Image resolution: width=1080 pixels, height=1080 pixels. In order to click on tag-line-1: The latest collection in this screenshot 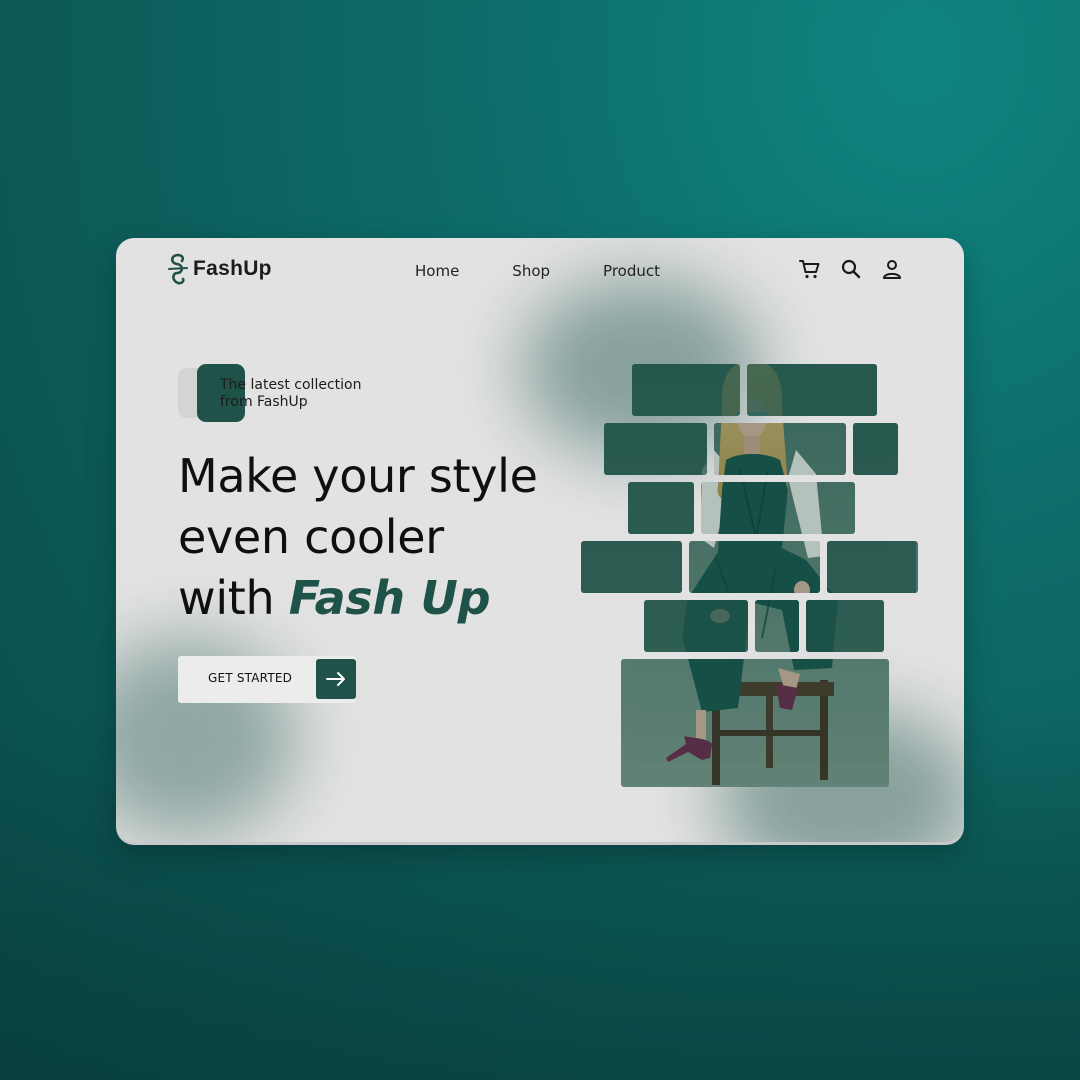, I will do `click(291, 385)`.